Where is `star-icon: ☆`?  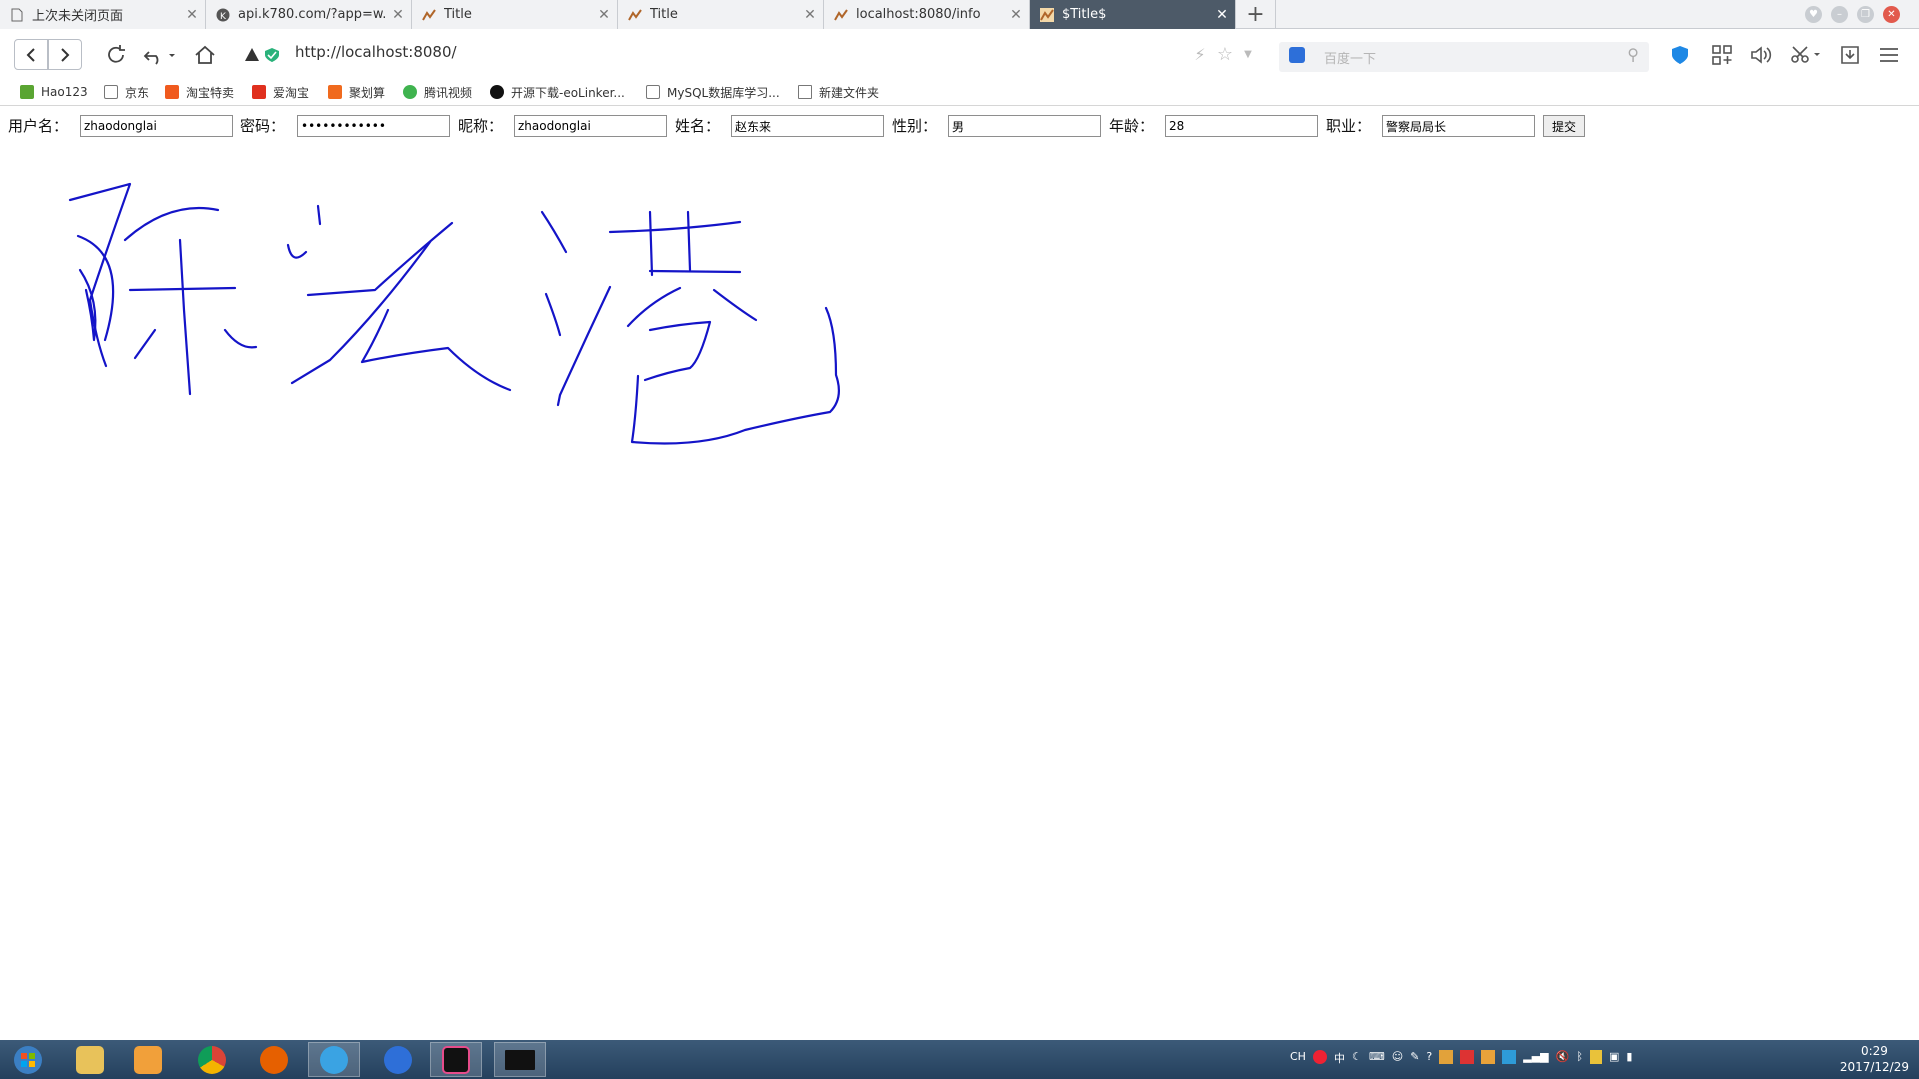 star-icon: ☆ is located at coordinates (1225, 54).